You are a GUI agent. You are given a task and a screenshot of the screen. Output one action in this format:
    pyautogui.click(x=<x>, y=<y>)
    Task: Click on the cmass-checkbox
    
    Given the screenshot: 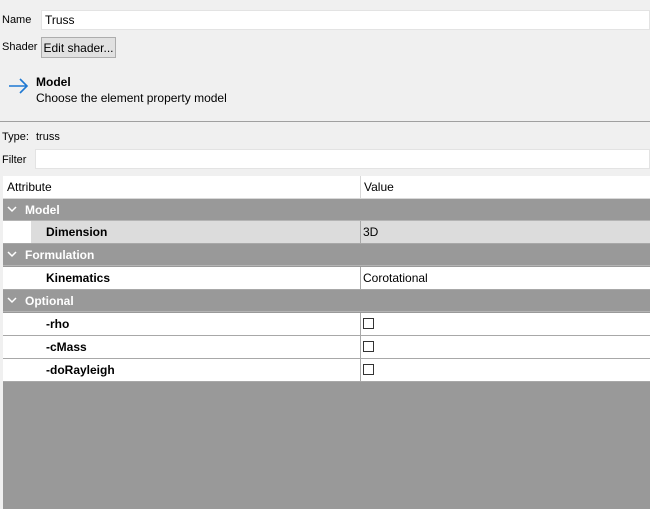 What is the action you would take?
    pyautogui.click(x=368, y=346)
    